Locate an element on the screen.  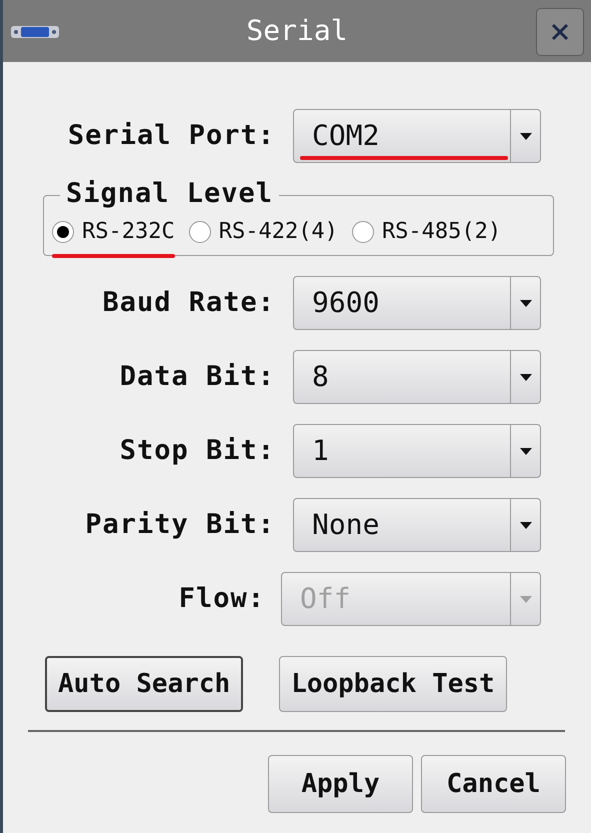
dropdown: 8 is located at coordinates (417, 377).